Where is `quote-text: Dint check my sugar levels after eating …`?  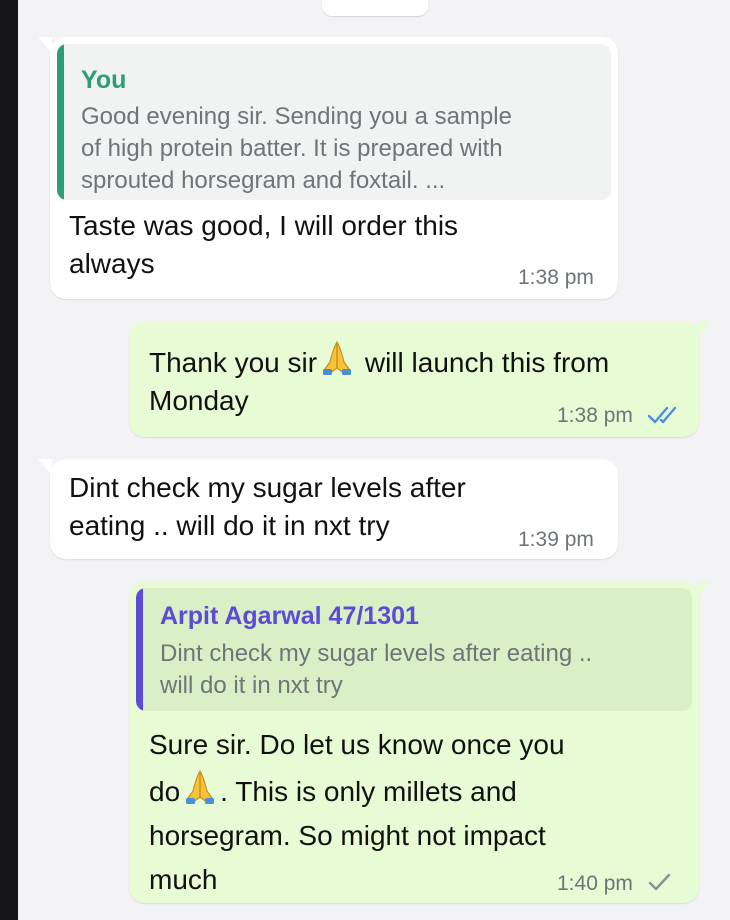
quote-text: Dint check my sugar levels after eating … is located at coordinates (376, 670).